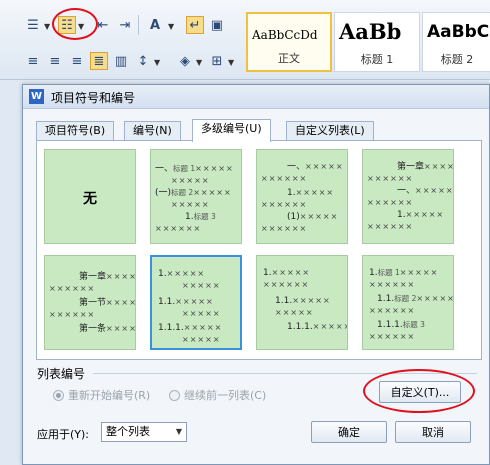 This screenshot has width=490, height=465. What do you see at coordinates (217, 61) in the screenshot?
I see `borders-icon: ⊞` at bounding box center [217, 61].